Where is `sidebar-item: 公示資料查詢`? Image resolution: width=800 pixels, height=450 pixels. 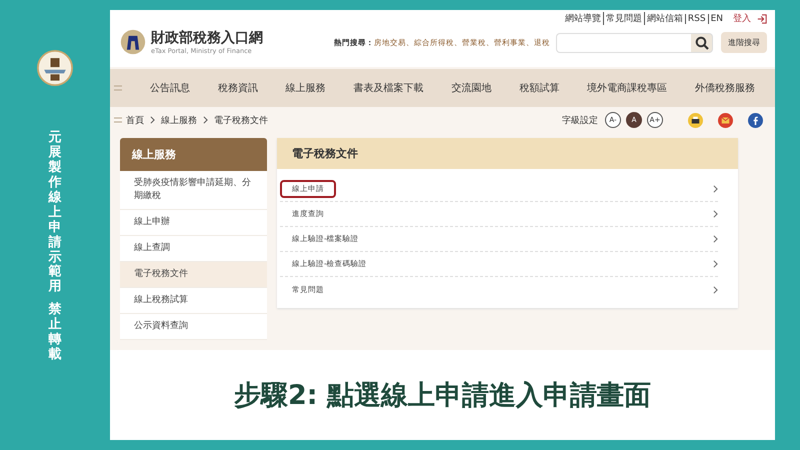 sidebar-item: 公示資料查詢 is located at coordinates (193, 327).